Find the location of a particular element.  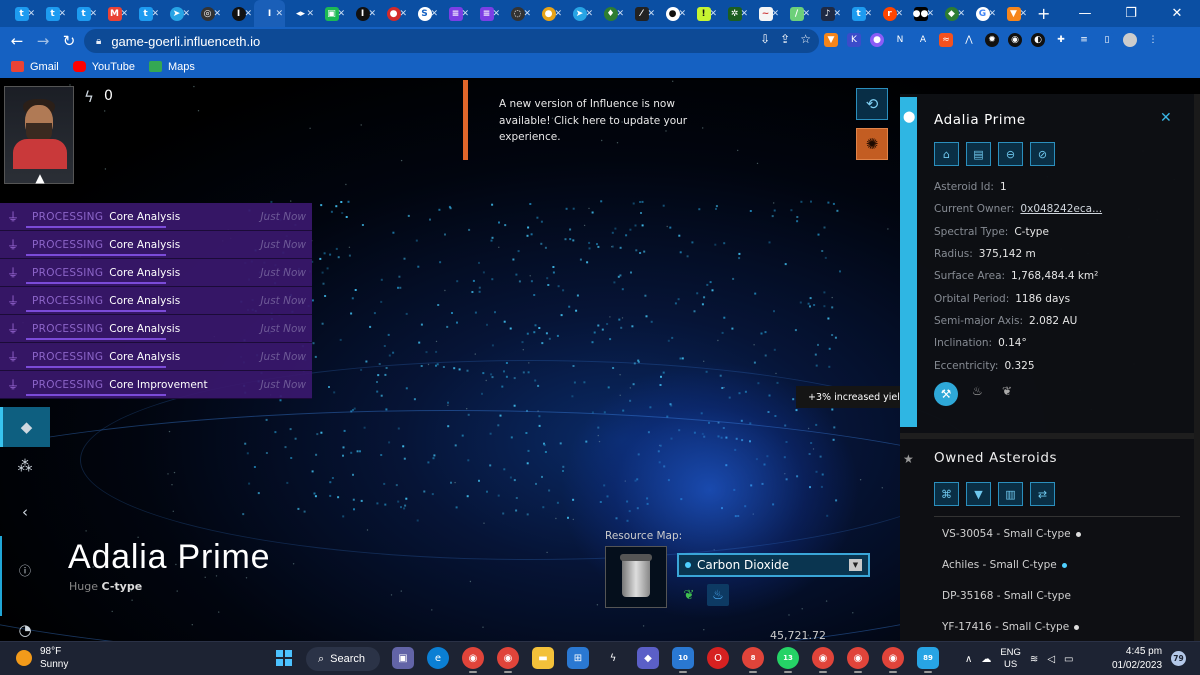

report-bug-button: ✺ is located at coordinates (872, 144).